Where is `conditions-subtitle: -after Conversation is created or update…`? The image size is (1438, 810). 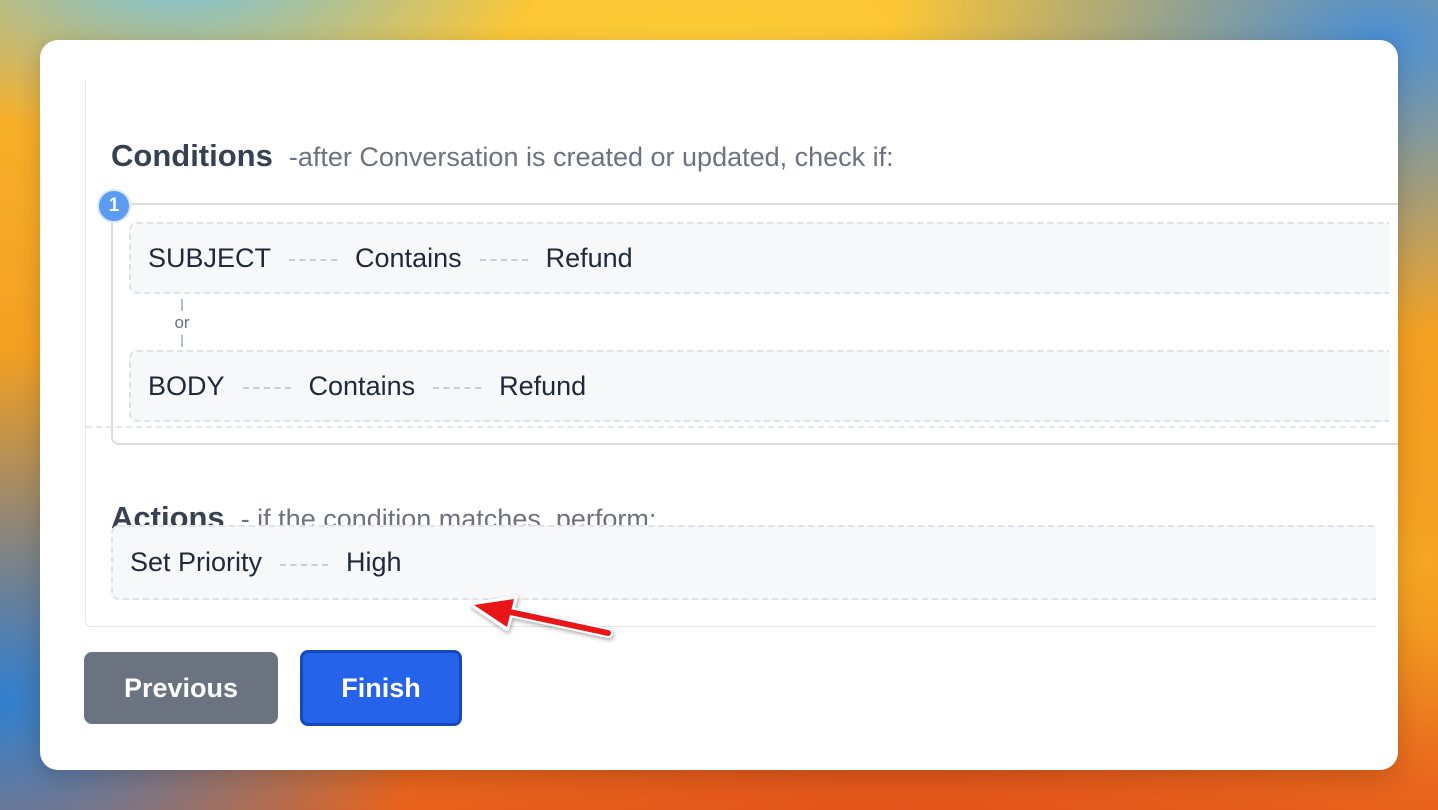
conditions-subtitle: -after Conversation is created or update… is located at coordinates (591, 157).